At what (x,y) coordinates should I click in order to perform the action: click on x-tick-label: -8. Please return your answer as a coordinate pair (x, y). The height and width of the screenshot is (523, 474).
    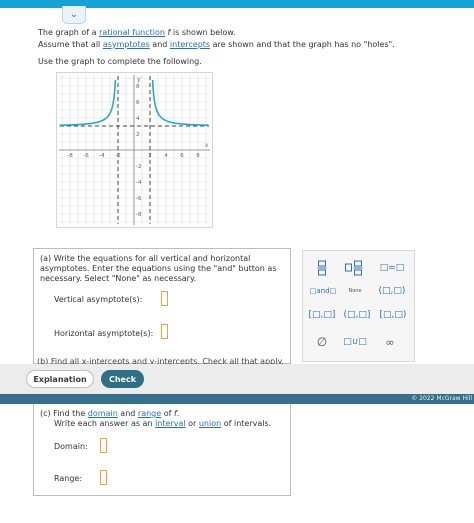
    Looking at the image, I should click on (70, 156).